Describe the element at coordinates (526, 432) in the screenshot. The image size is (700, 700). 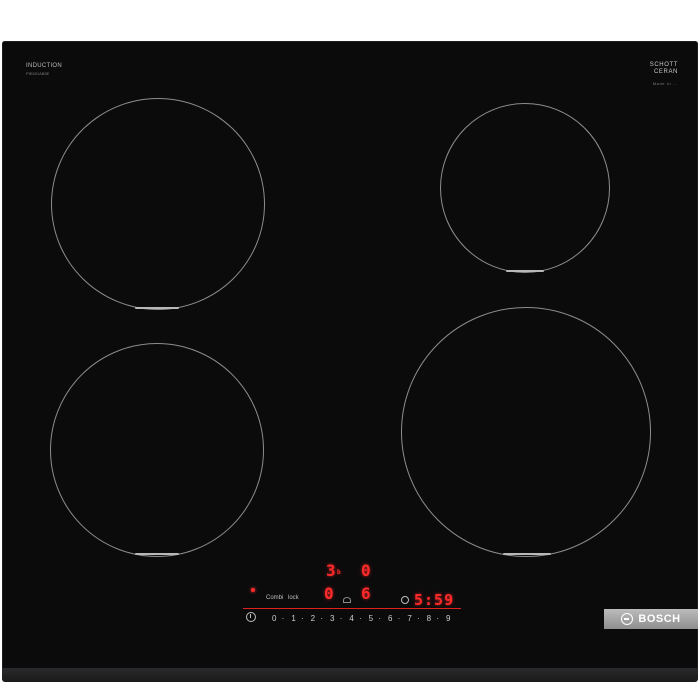
I see `cooking-zone-front-right` at that location.